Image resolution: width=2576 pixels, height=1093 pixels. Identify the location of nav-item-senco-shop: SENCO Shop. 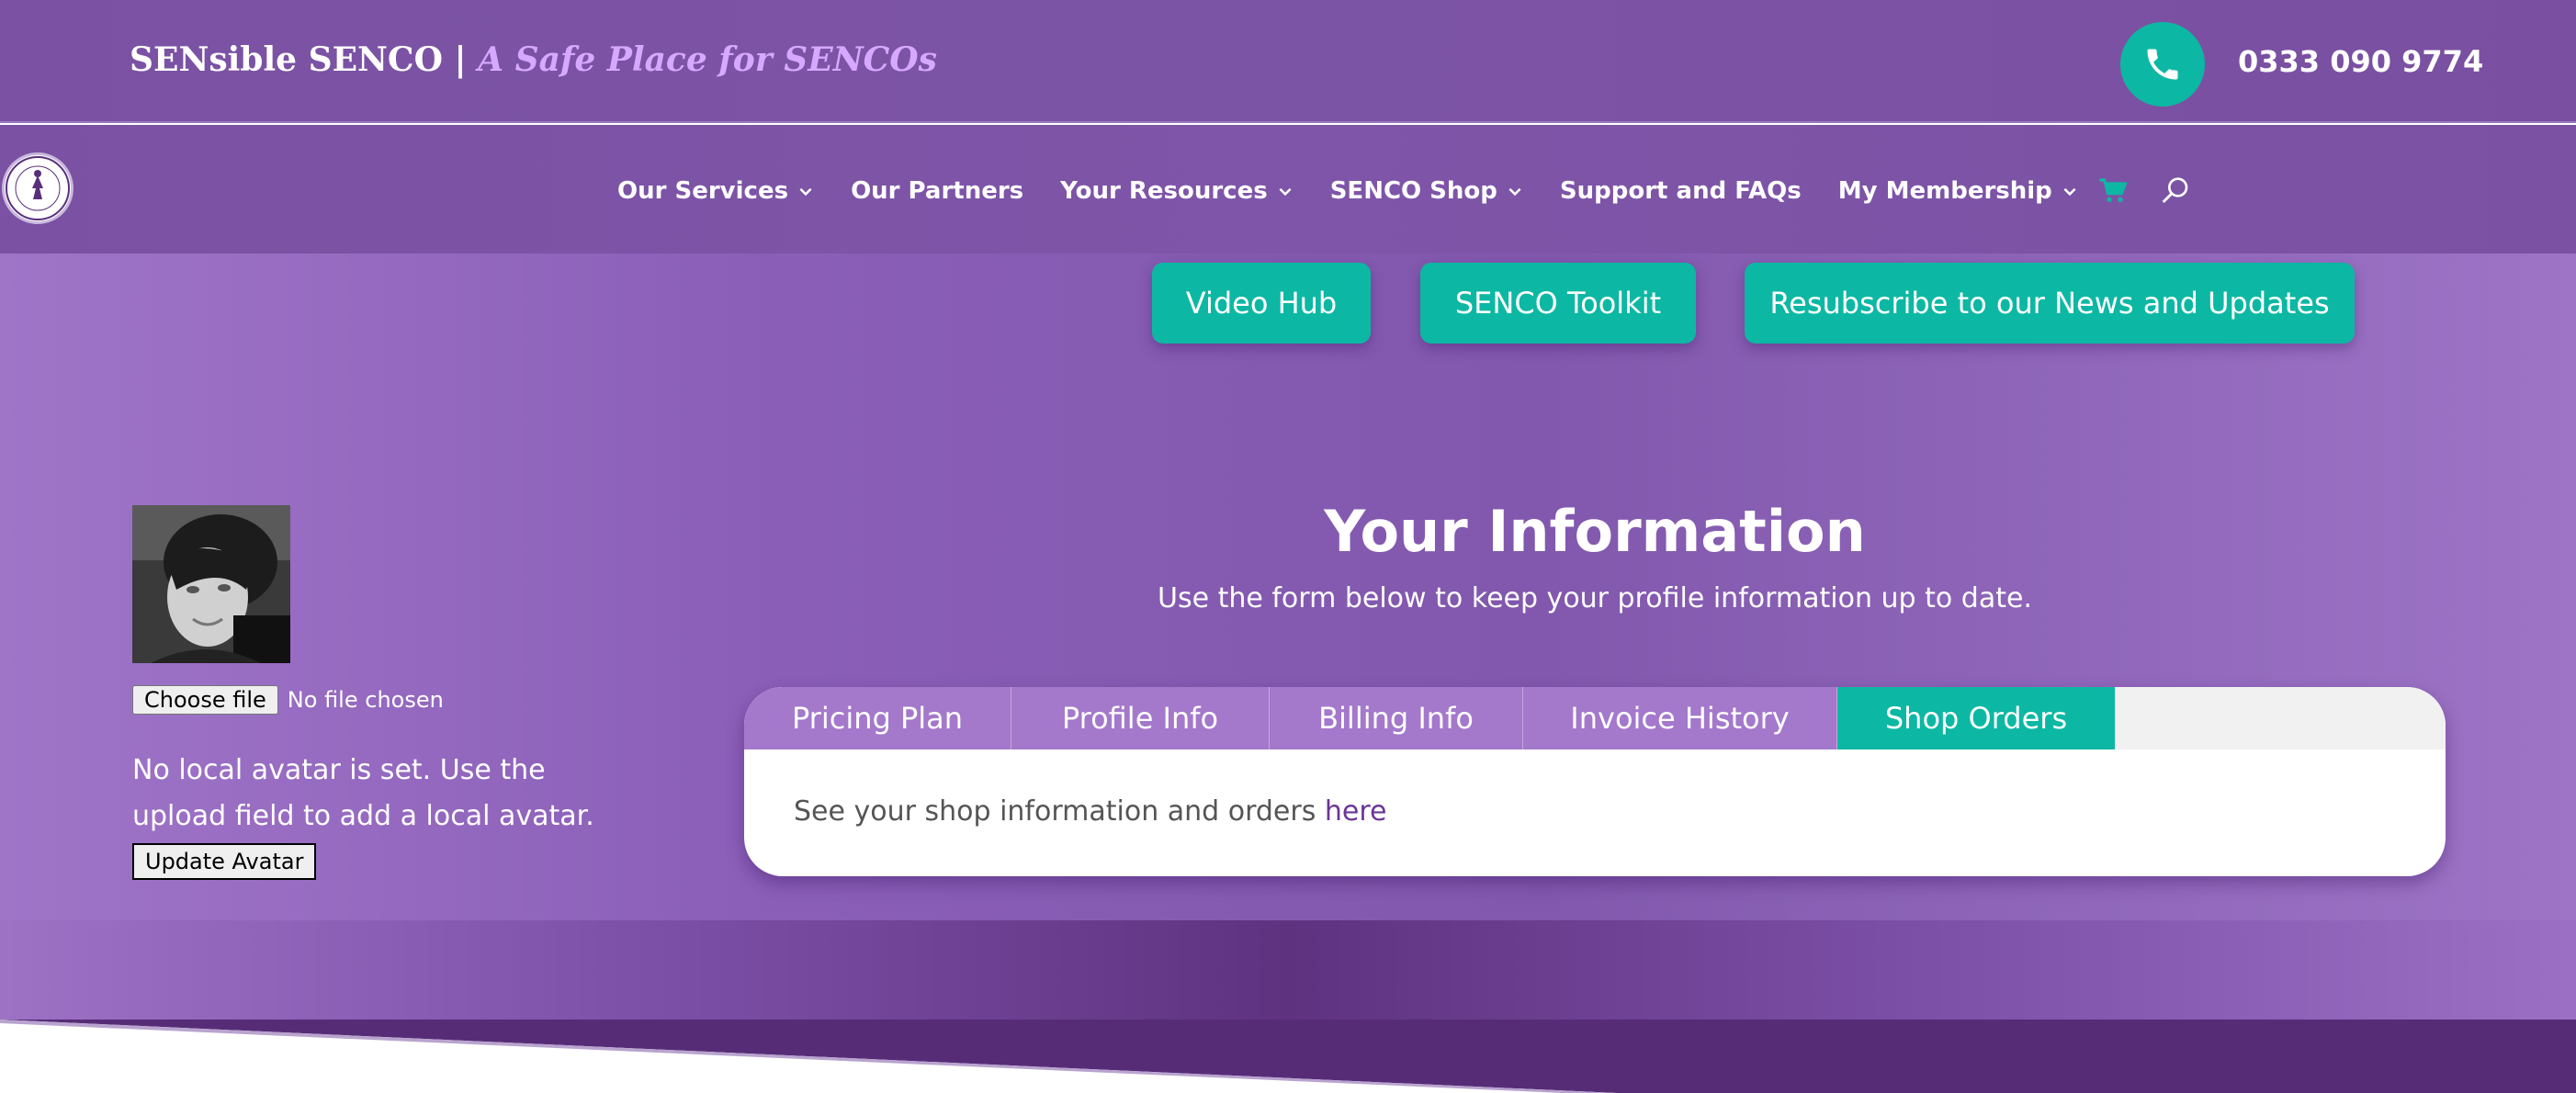
(1426, 191).